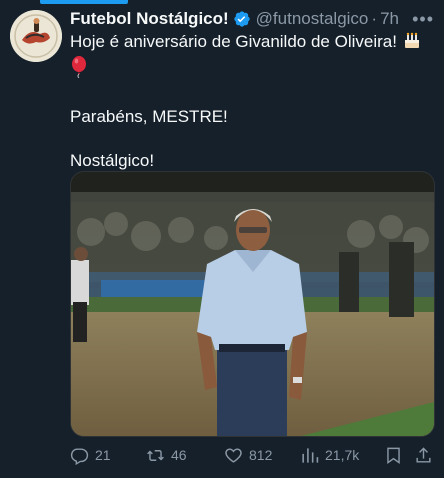  Describe the element at coordinates (79, 456) in the screenshot. I see `reply-icon` at that location.